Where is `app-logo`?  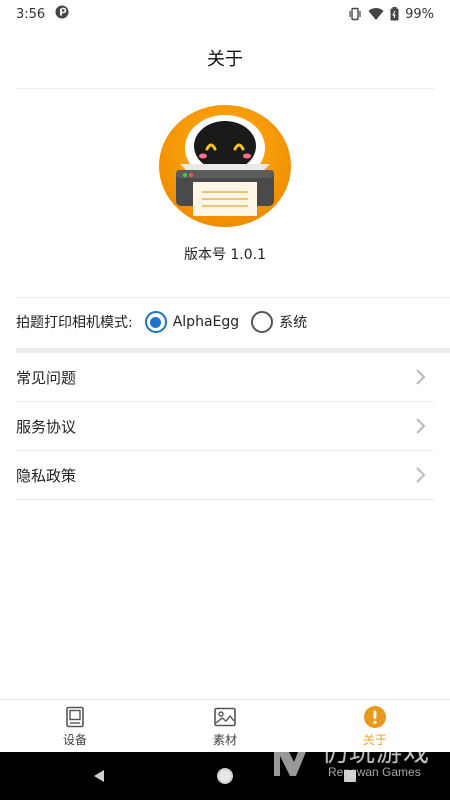 app-logo is located at coordinates (225, 166).